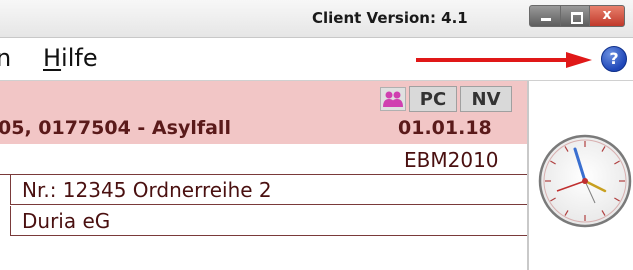 This screenshot has height=270, width=633. What do you see at coordinates (486, 99) in the screenshot?
I see `nv-badge: NV` at bounding box center [486, 99].